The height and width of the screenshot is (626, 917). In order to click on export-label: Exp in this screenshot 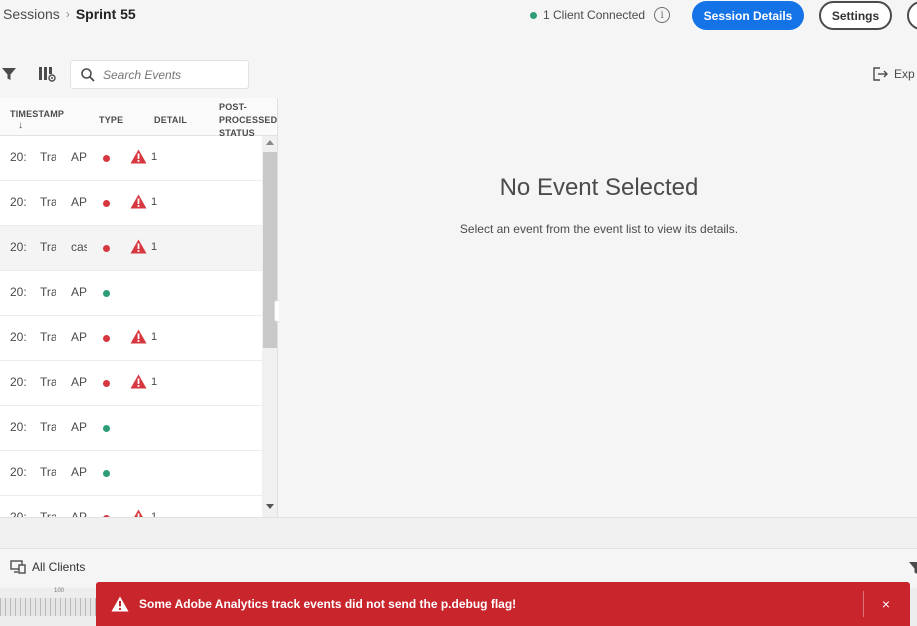, I will do `click(904, 74)`.